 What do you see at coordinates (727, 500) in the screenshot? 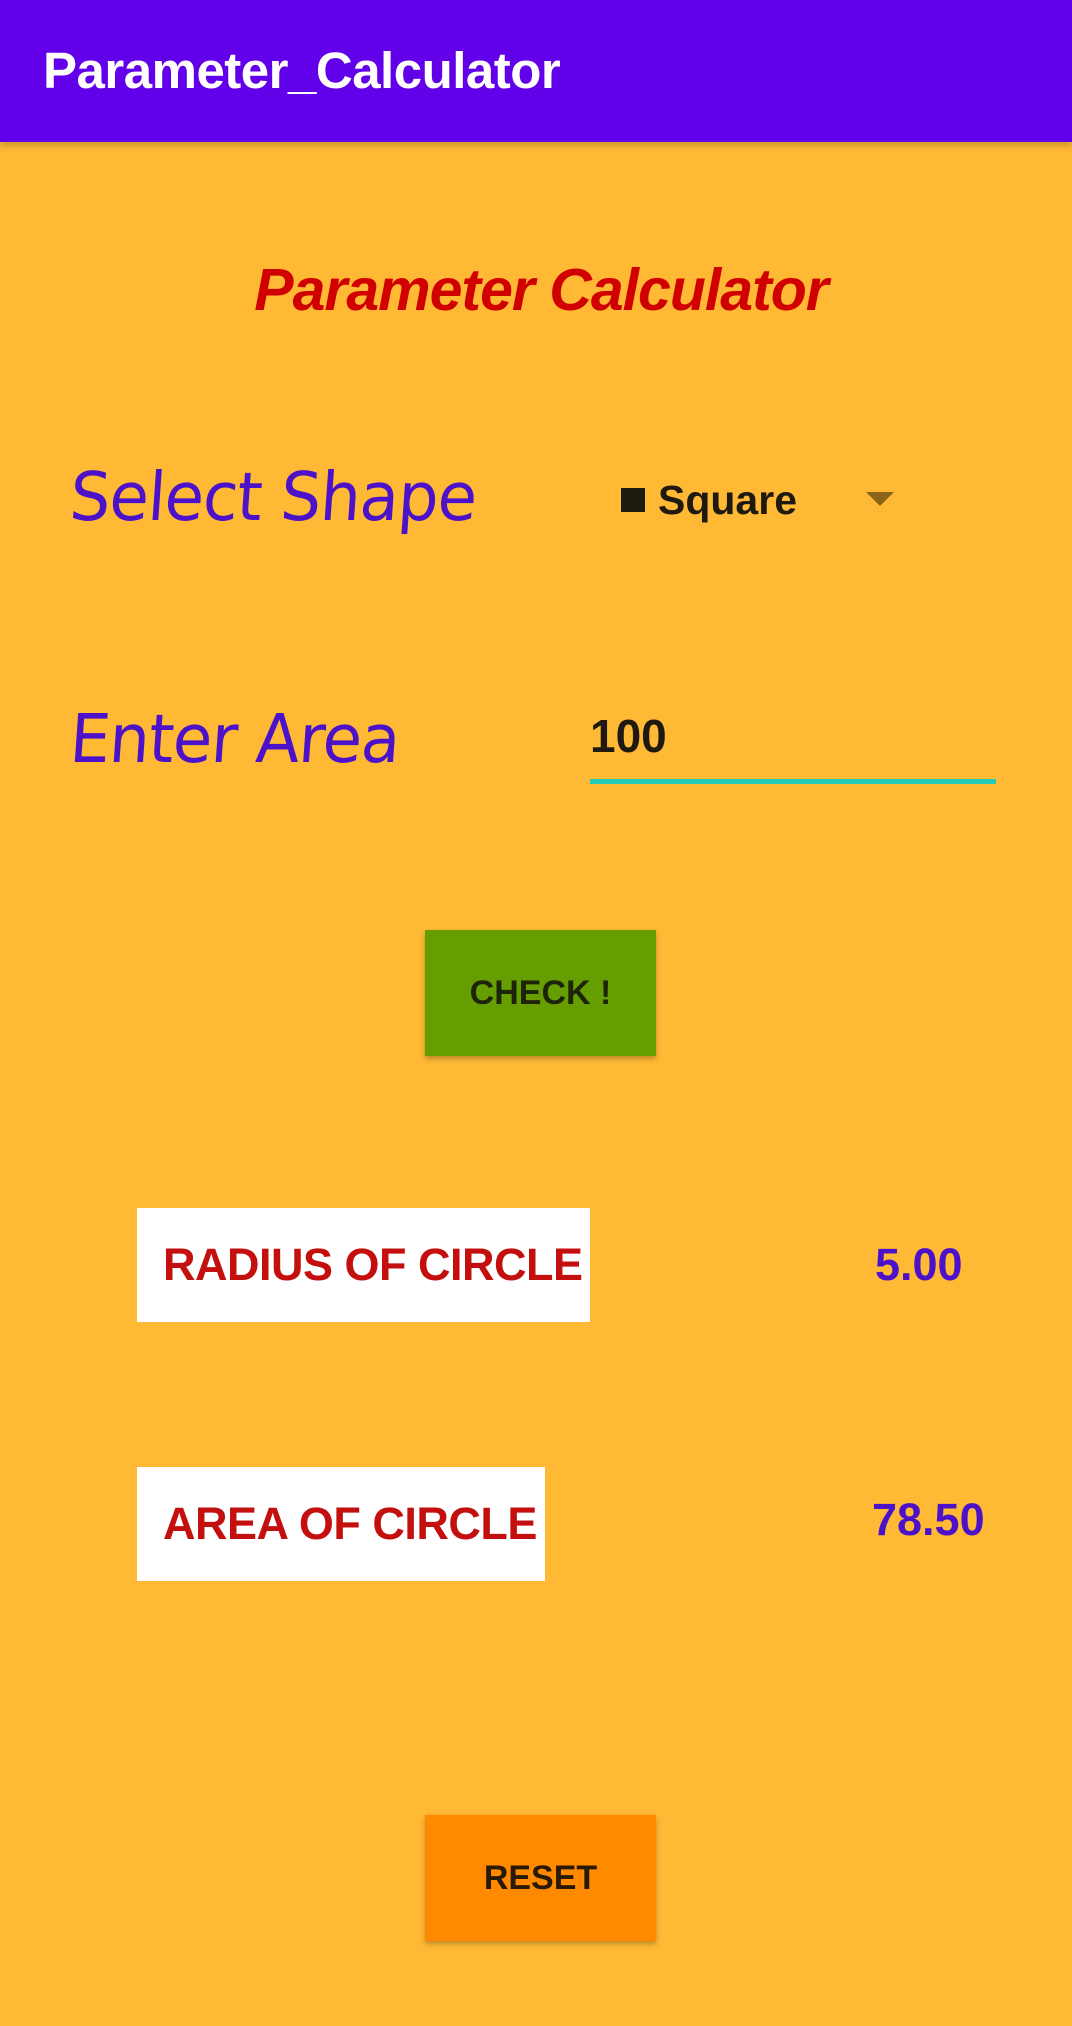
I see `shape-selected-value: Square` at bounding box center [727, 500].